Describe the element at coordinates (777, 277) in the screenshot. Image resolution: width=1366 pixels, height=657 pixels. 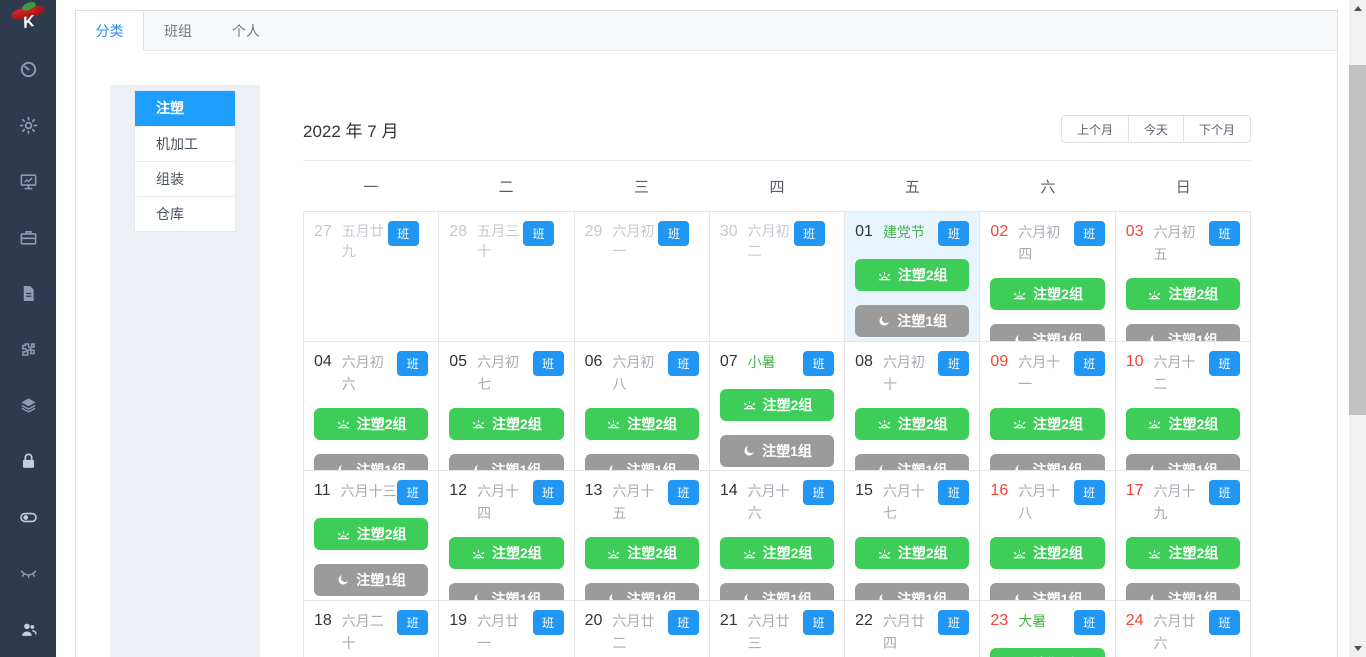
I see `calendar-day-cell: 30 六月初二 班` at that location.